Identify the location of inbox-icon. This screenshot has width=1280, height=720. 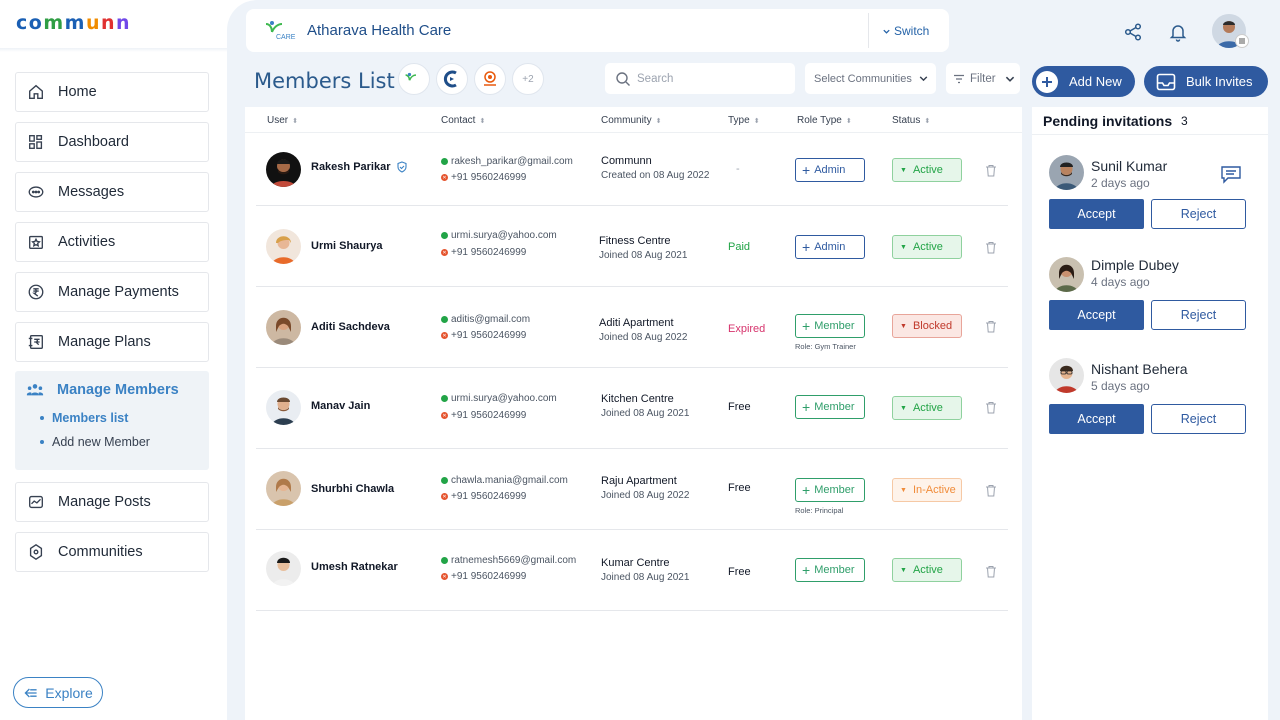
(1166, 82).